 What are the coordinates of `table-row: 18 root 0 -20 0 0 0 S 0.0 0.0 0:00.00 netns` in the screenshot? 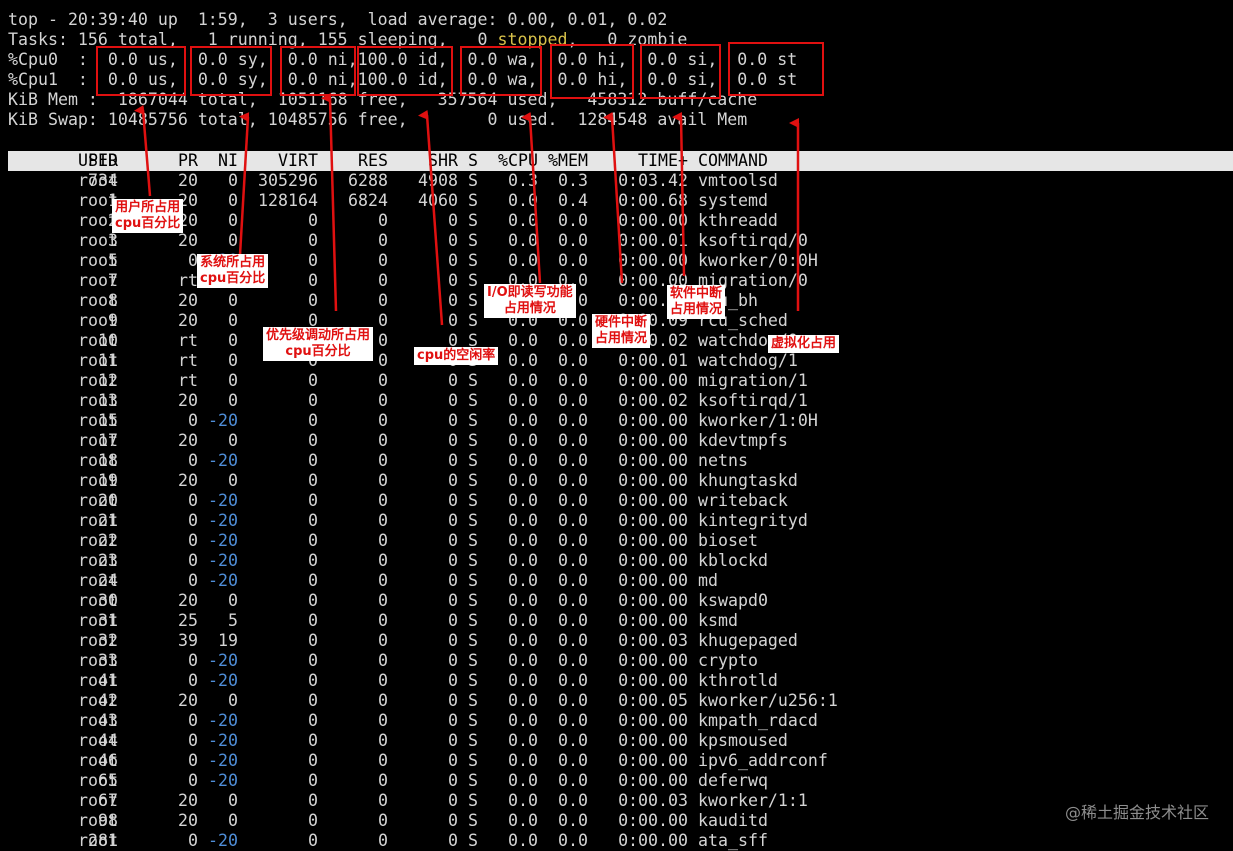 It's located at (620, 461).